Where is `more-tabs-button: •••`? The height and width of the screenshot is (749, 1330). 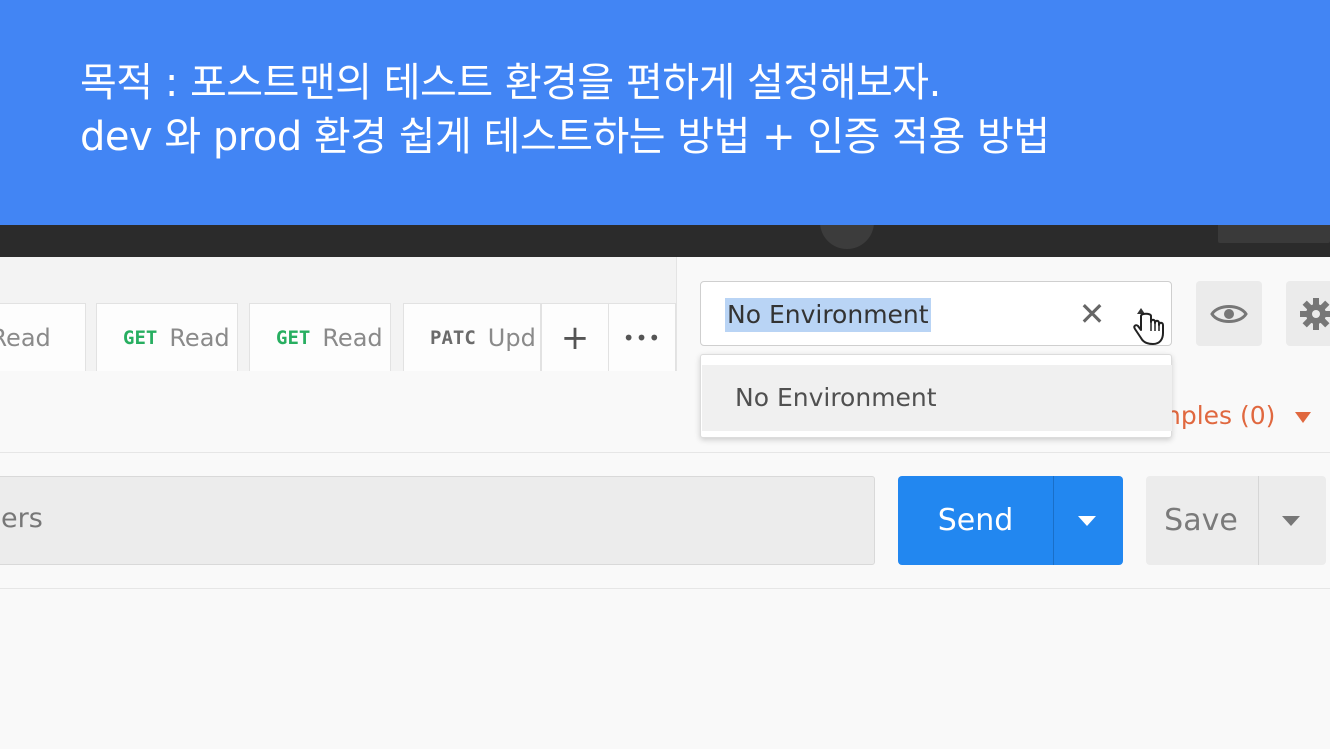 more-tabs-button: ••• is located at coordinates (642, 337).